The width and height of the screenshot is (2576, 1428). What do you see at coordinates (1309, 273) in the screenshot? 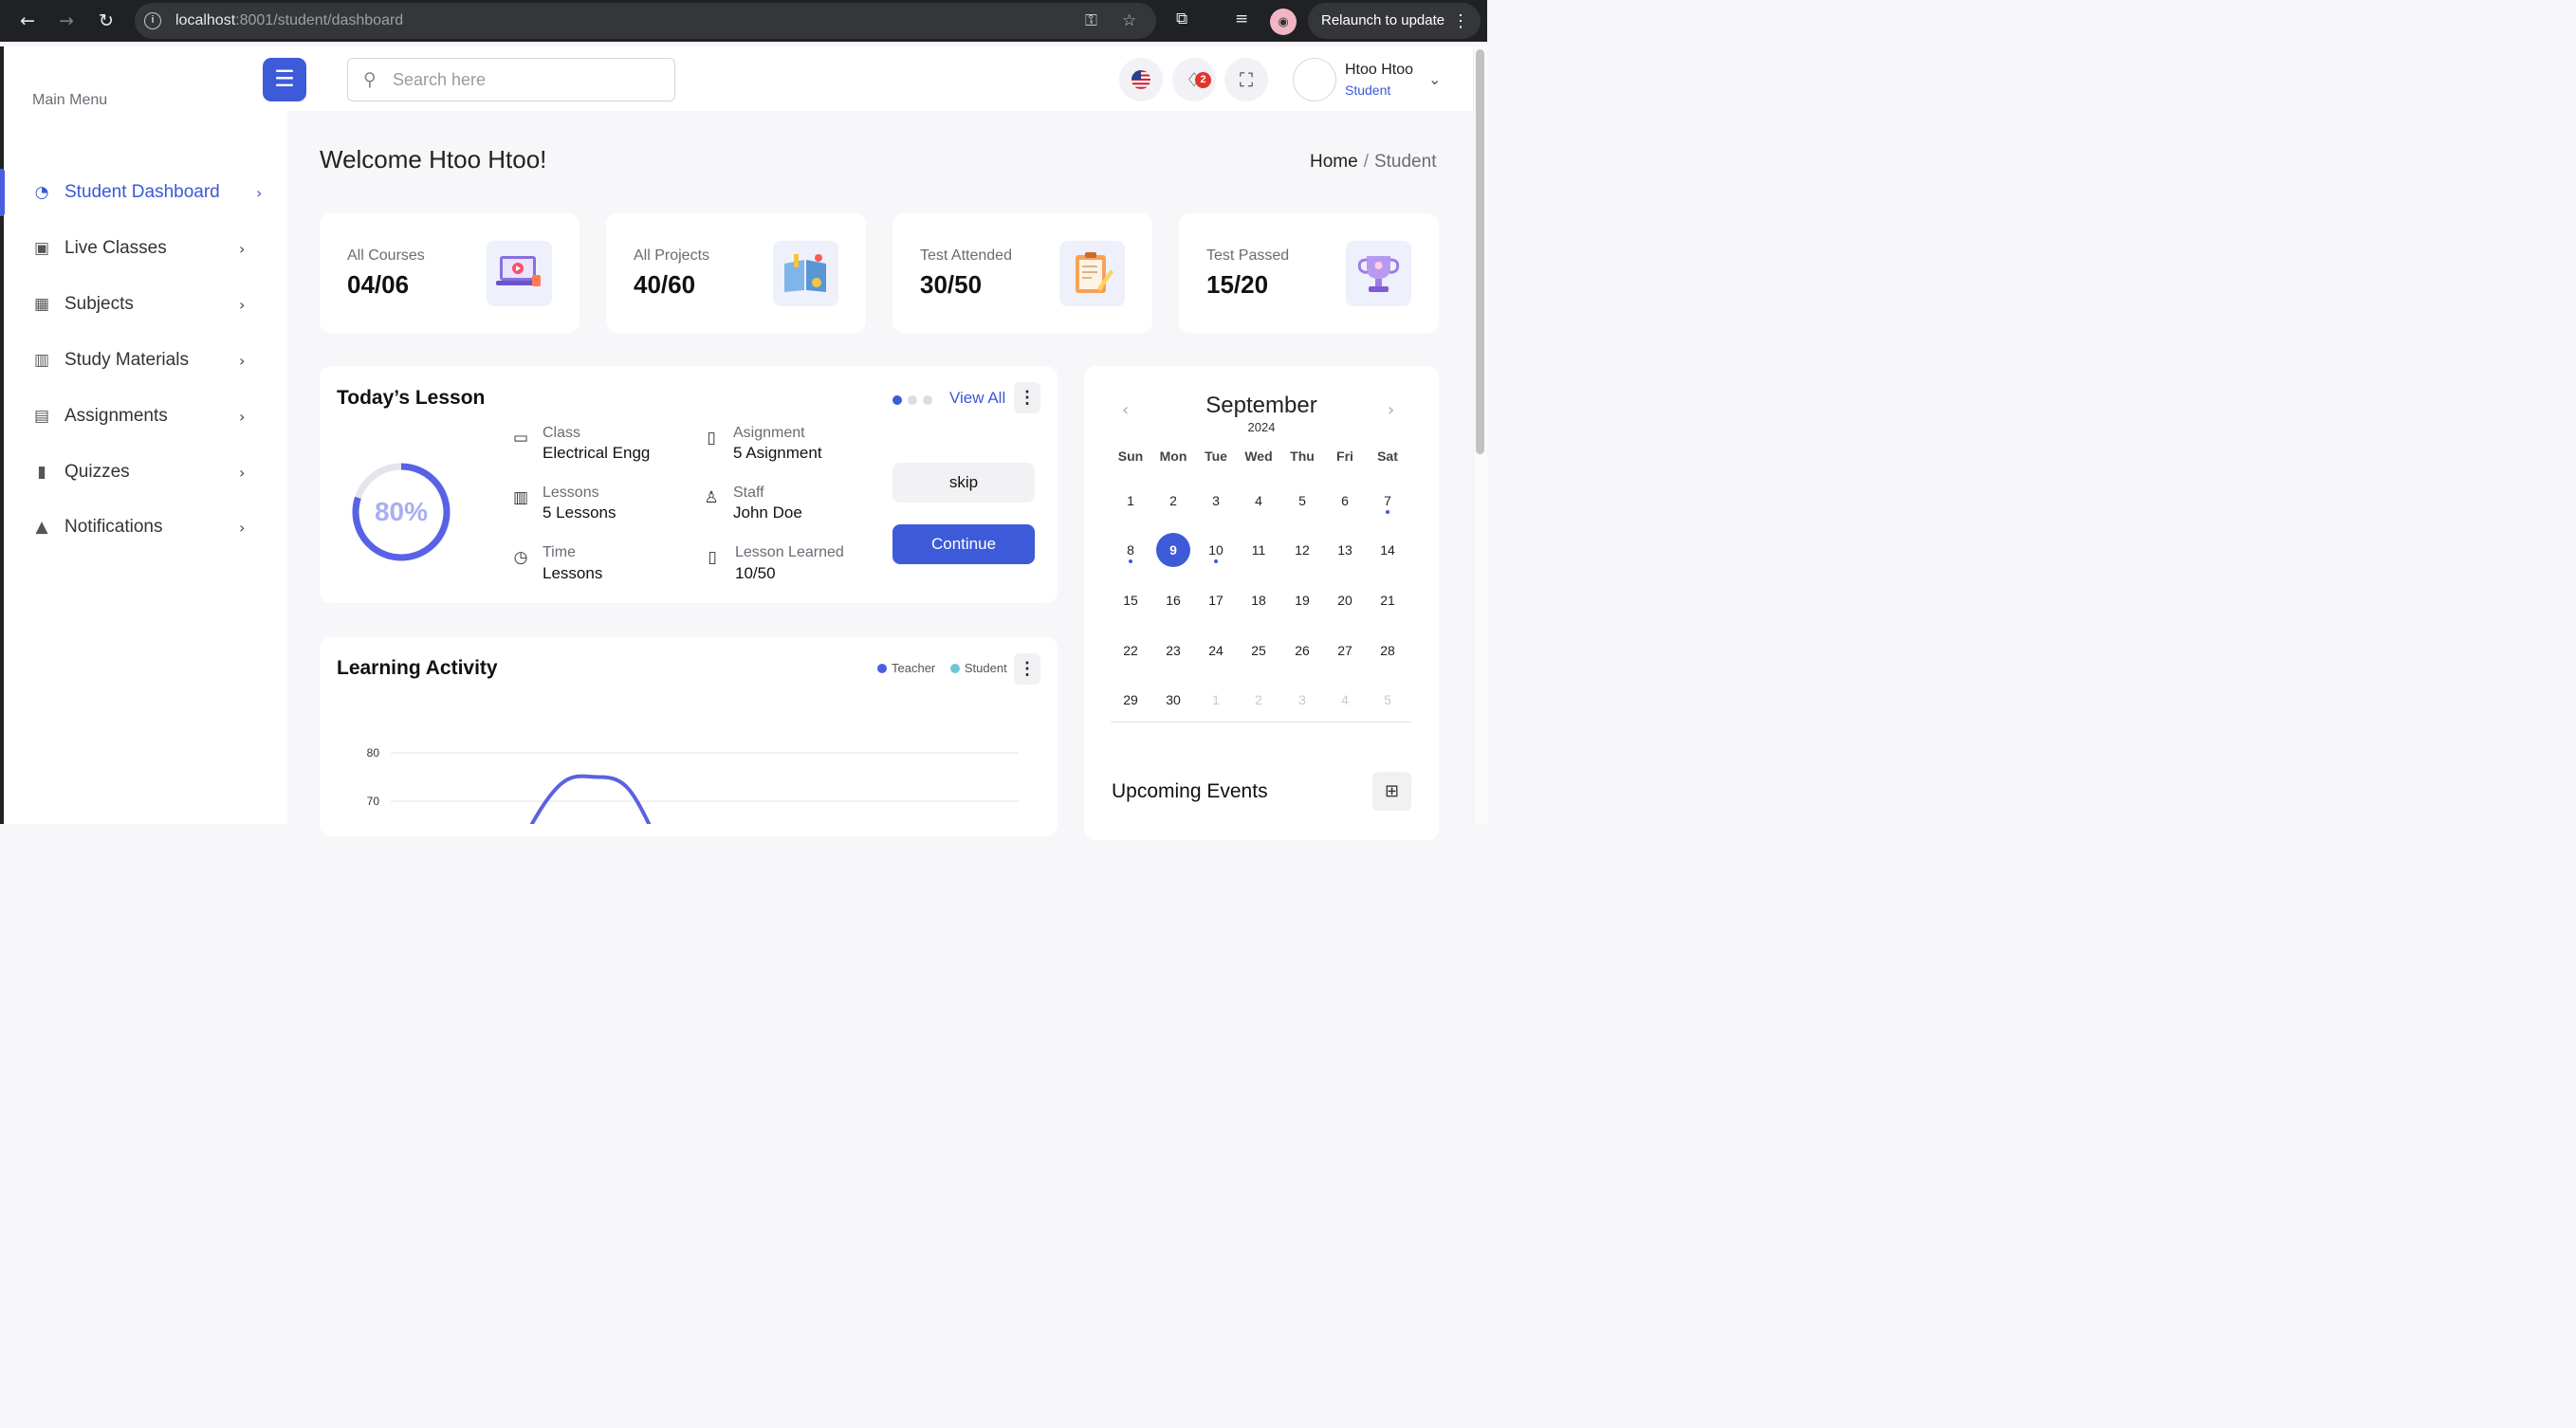
I see `stat-card-tests-passed: Test Passed 15/20` at bounding box center [1309, 273].